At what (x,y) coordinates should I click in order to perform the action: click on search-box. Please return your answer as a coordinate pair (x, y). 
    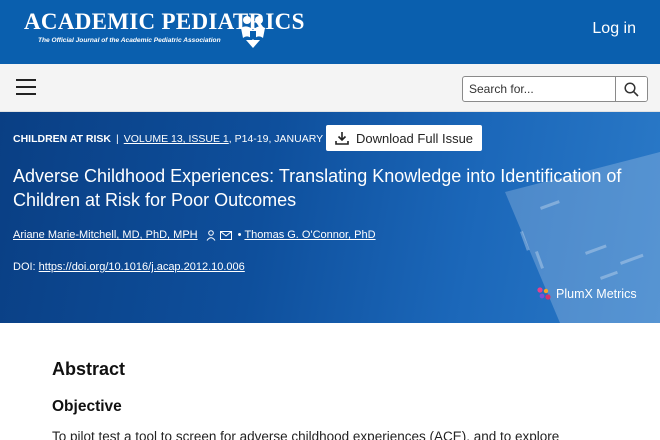
    Looking at the image, I should click on (555, 89).